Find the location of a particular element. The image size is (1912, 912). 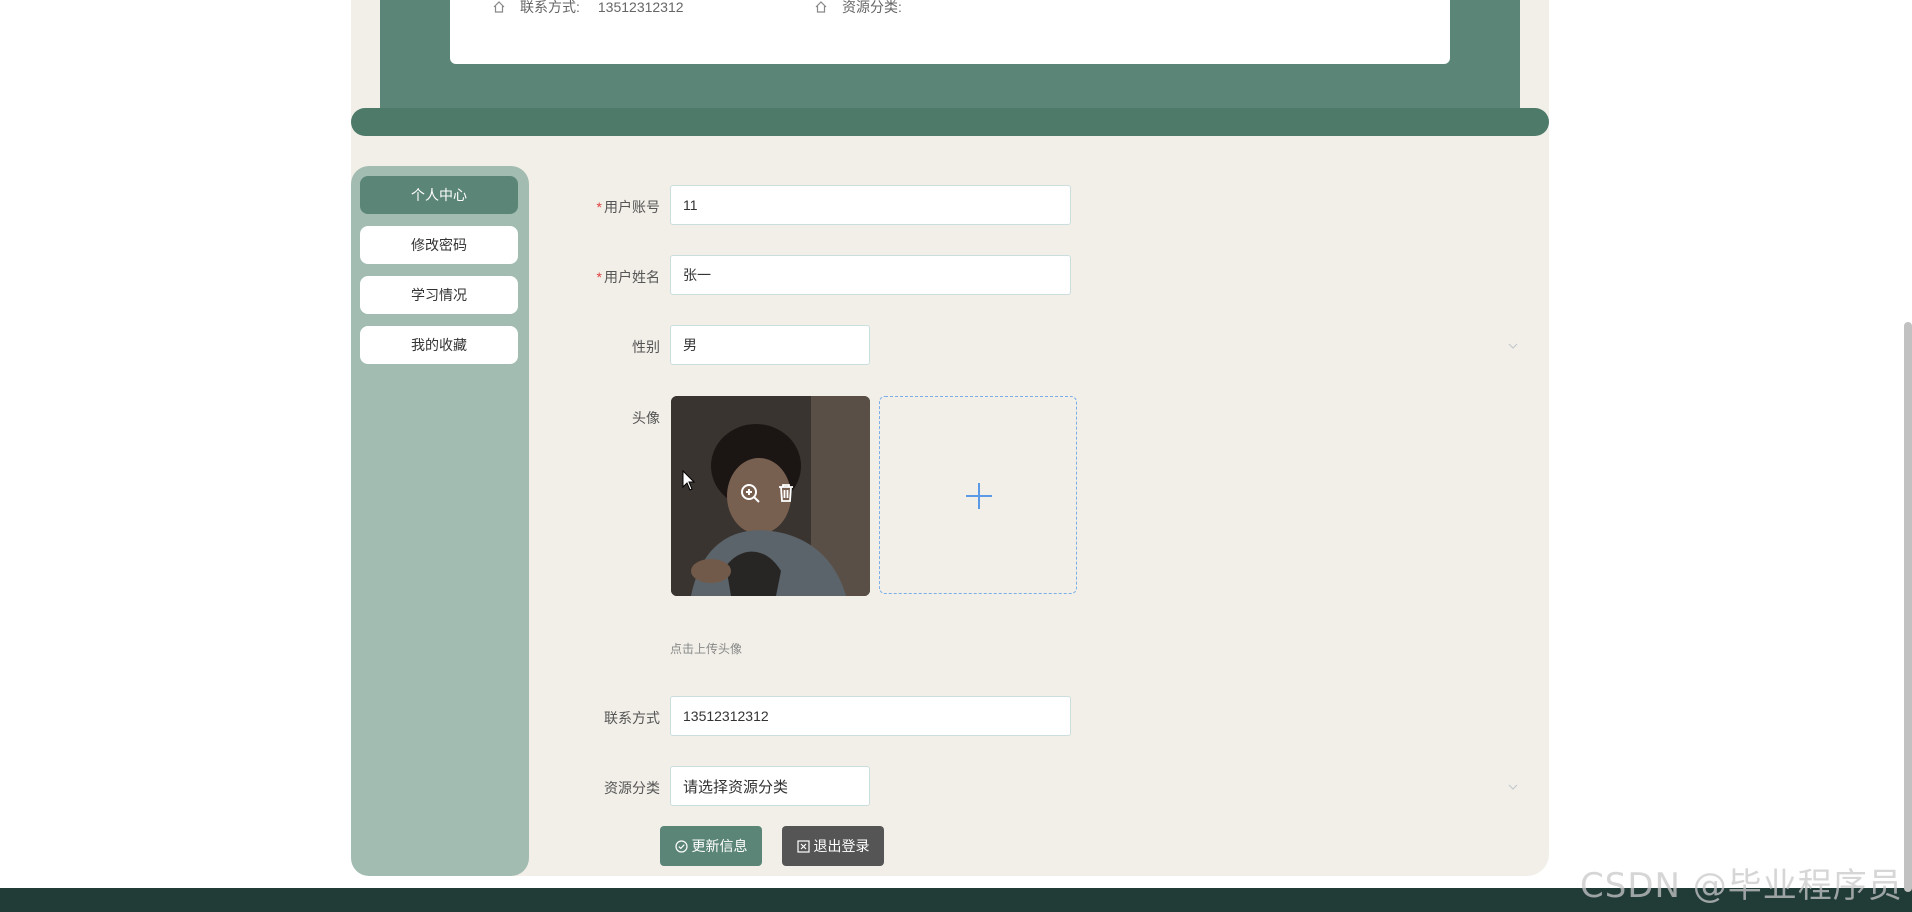

avatar-label: 头像 is located at coordinates (646, 418).